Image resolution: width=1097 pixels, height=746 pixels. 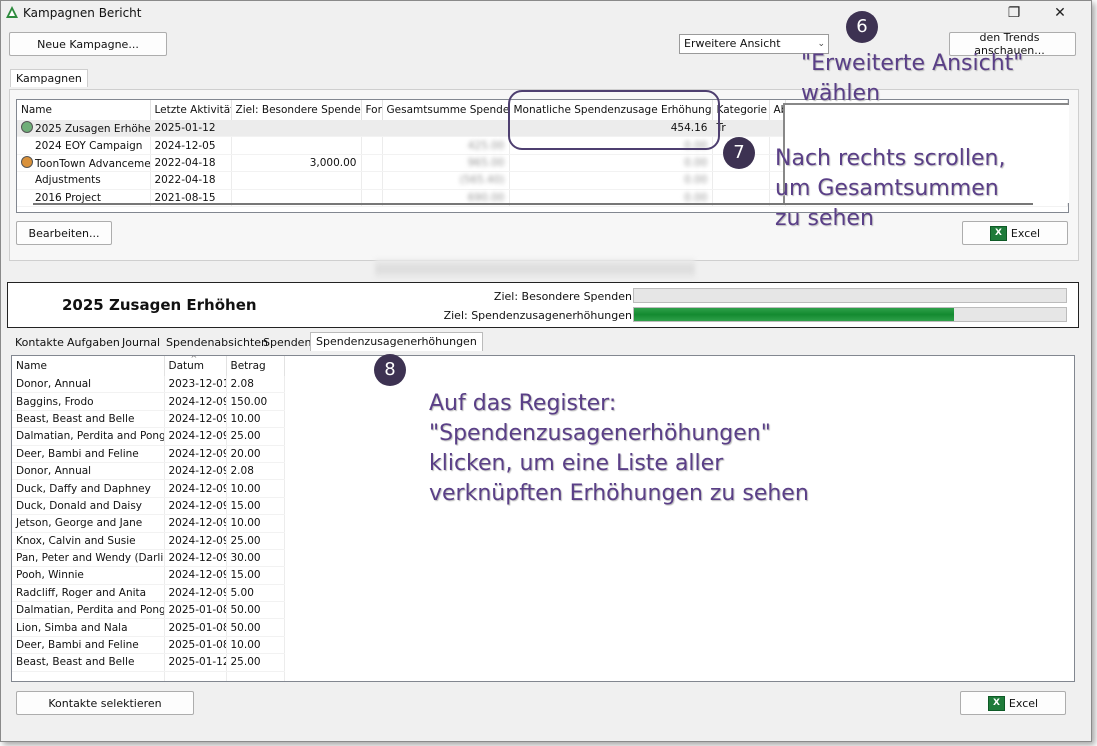 I want to click on excel-export-button-top: X Excel, so click(x=1015, y=233).